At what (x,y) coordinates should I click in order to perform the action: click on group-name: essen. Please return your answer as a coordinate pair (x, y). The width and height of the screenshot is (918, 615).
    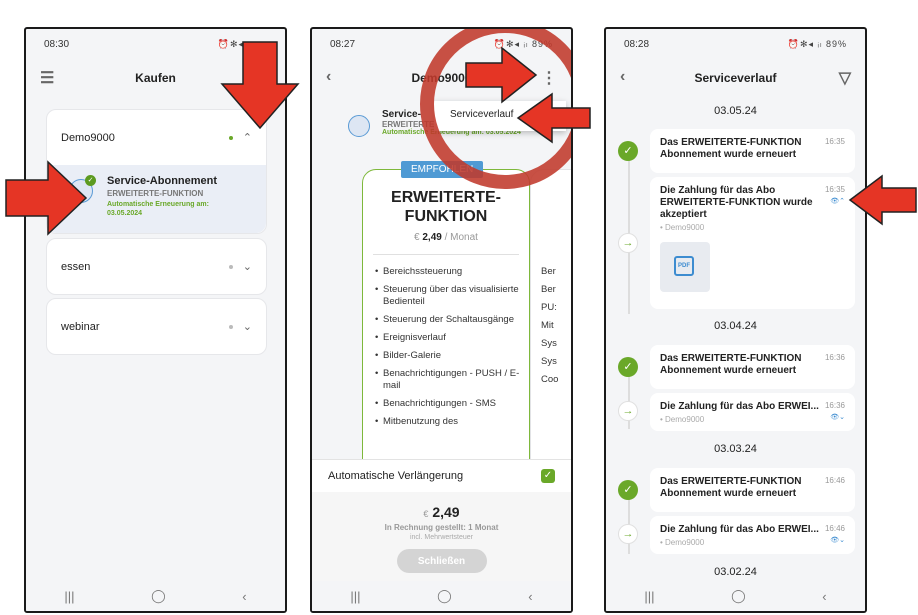
    Looking at the image, I should click on (76, 266).